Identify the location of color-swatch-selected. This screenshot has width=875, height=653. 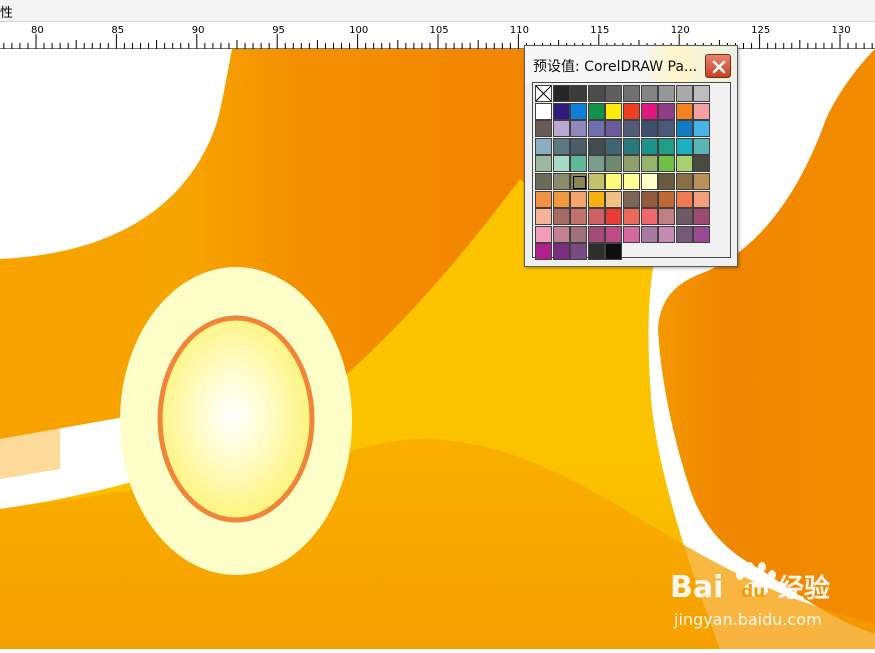
(579, 181).